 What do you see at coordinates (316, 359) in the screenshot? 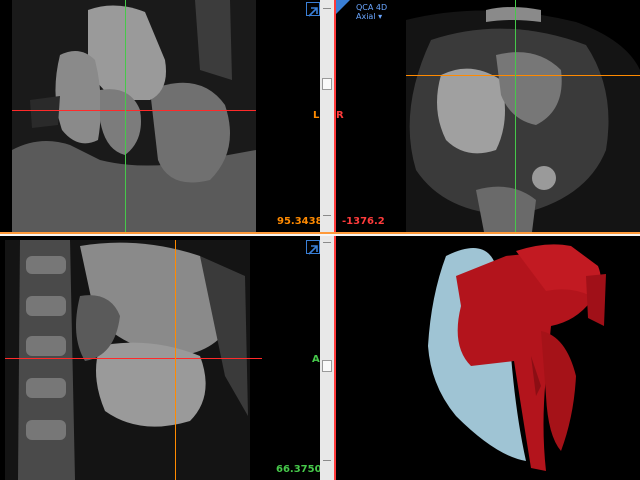
I see `orientation-label: A` at bounding box center [316, 359].